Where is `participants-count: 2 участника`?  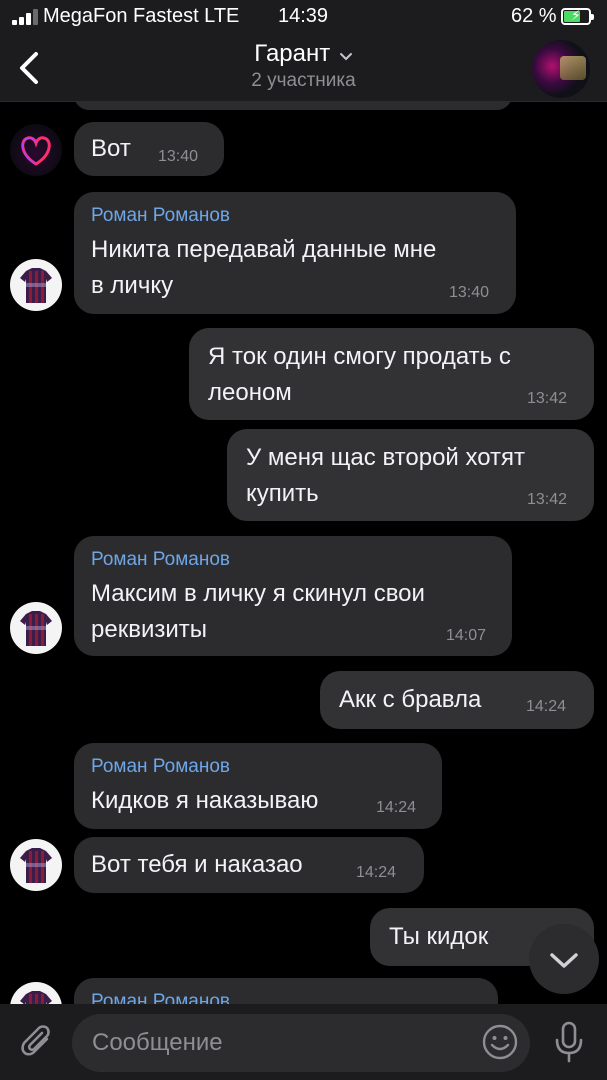
participants-count: 2 участника is located at coordinates (303, 80).